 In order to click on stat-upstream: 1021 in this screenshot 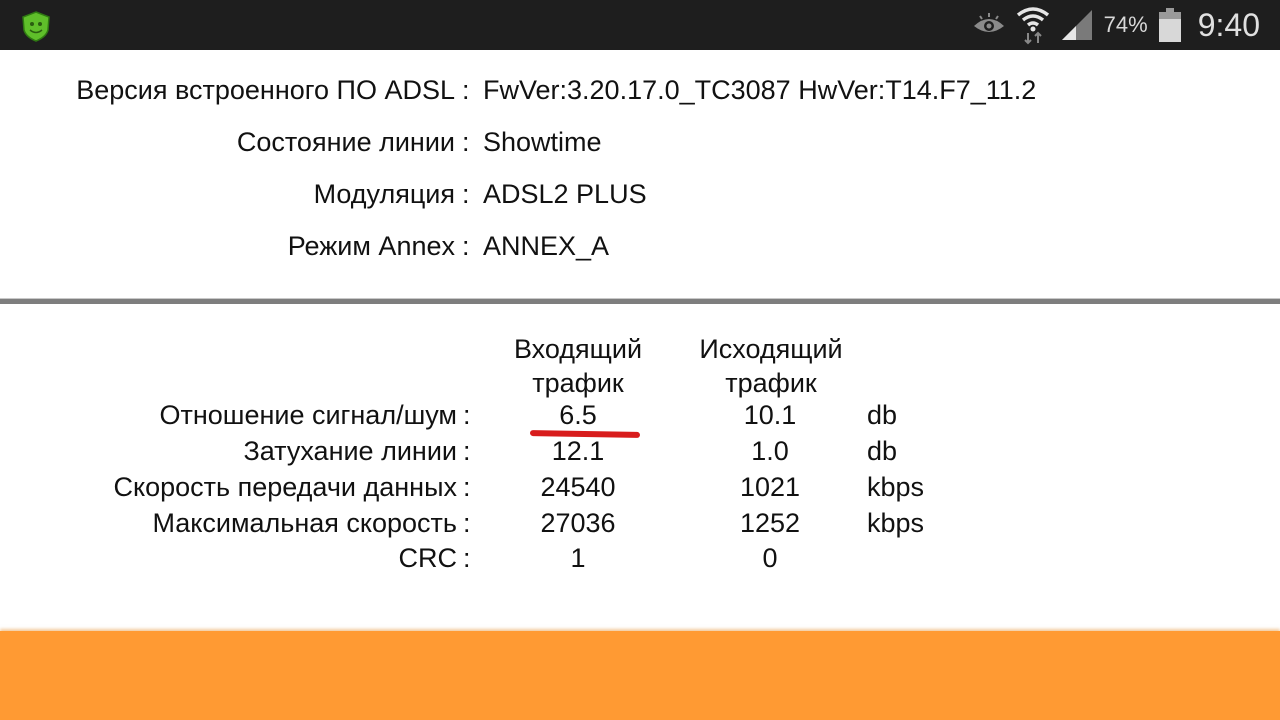, I will do `click(770, 487)`.